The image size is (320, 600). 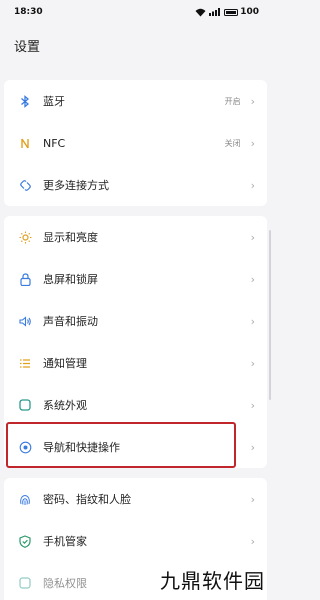 What do you see at coordinates (25, 321) in the screenshot?
I see `sound-icon` at bounding box center [25, 321].